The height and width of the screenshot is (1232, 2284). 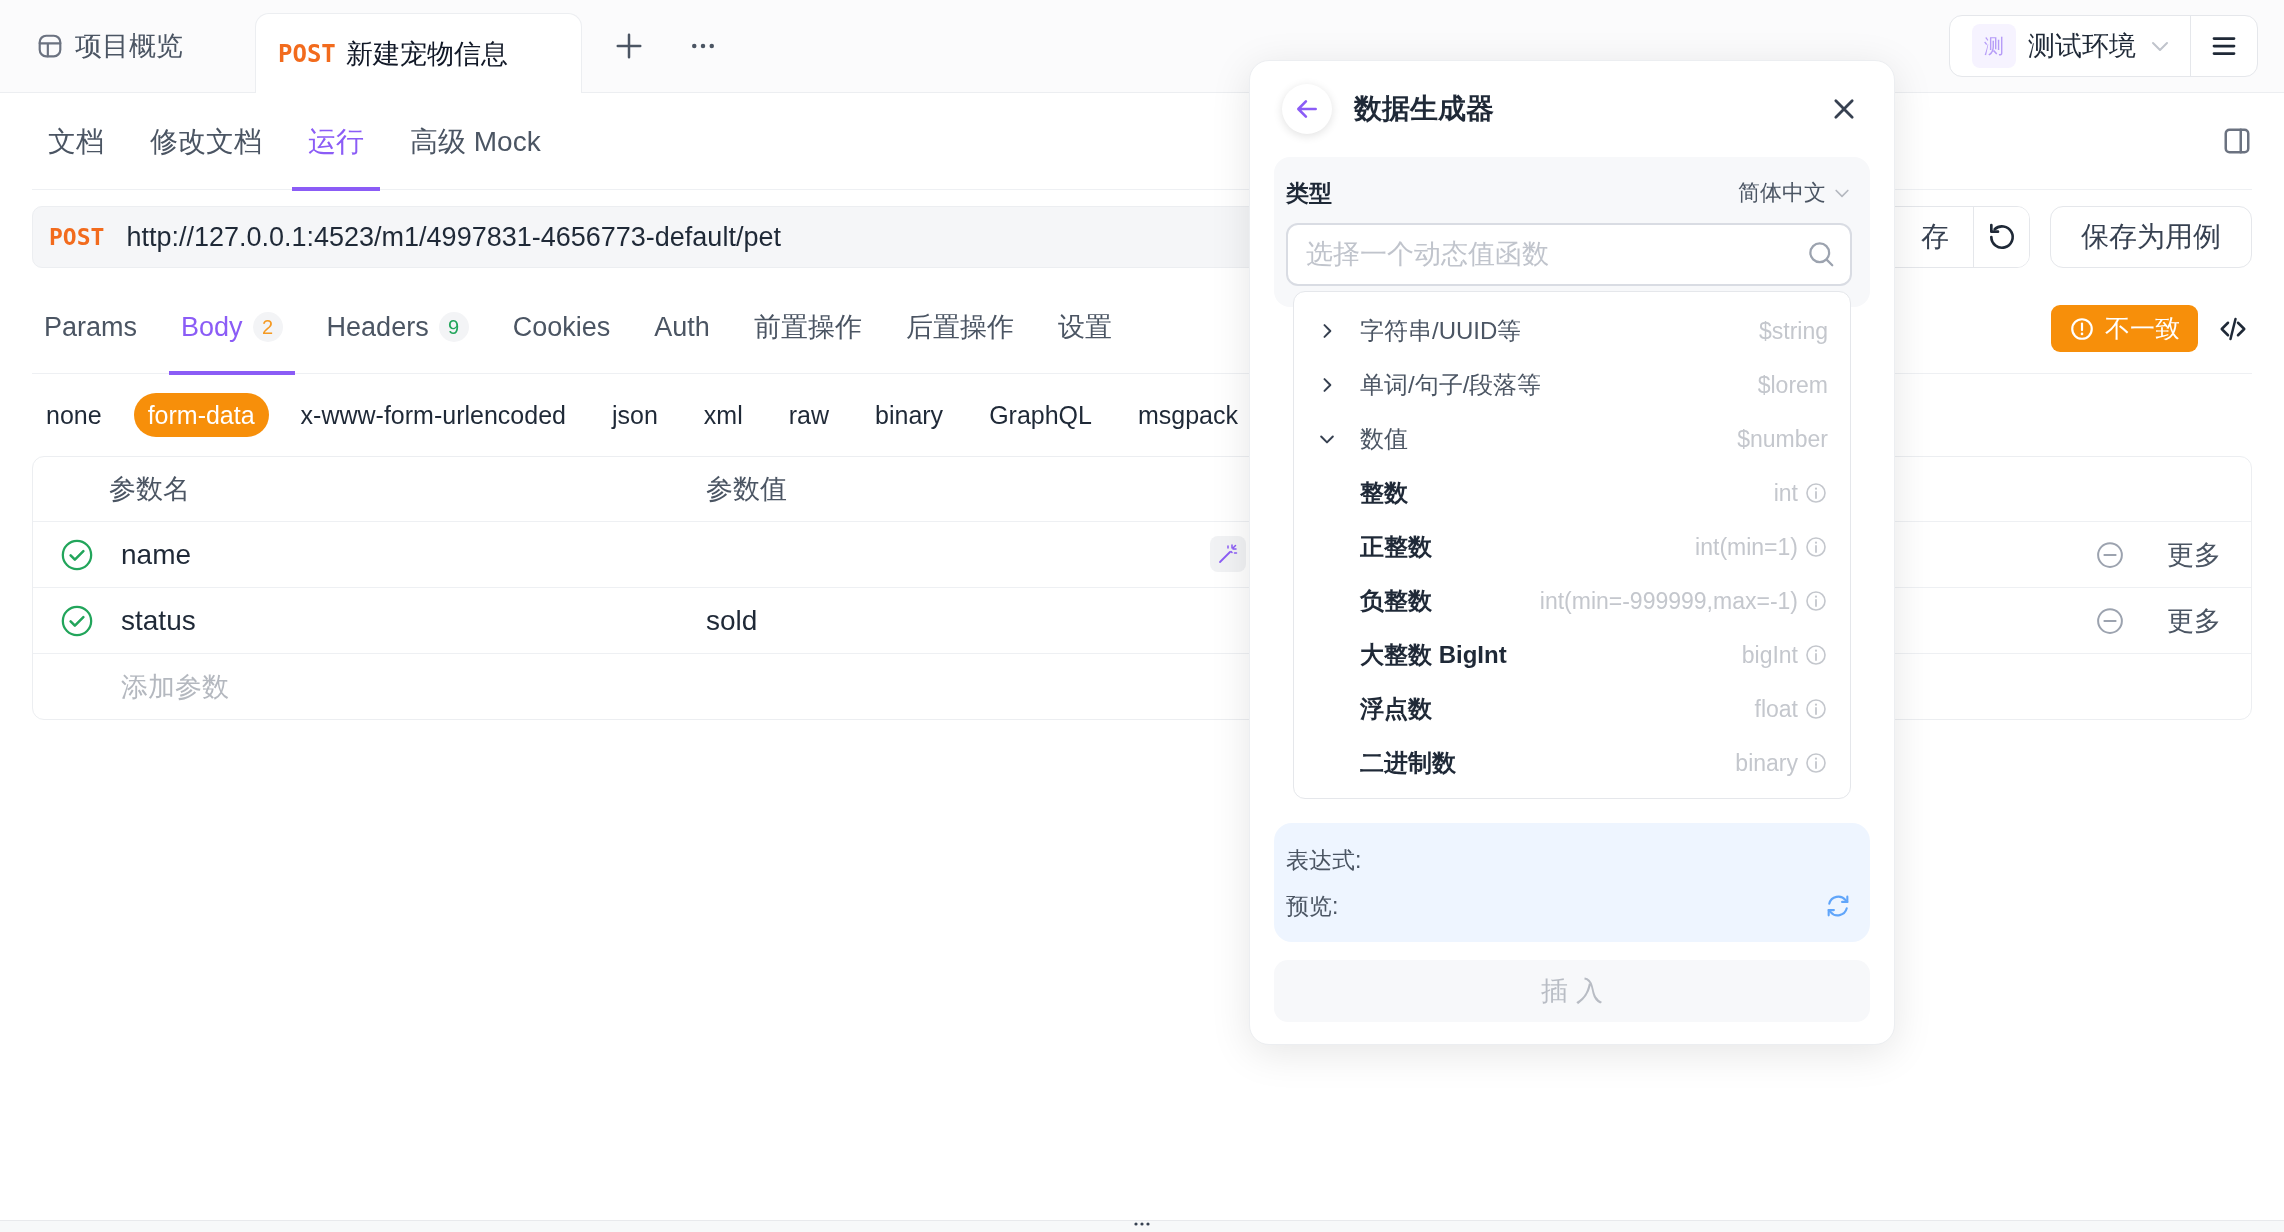 What do you see at coordinates (1408, 763) in the screenshot?
I see `function-label: 二进制数` at bounding box center [1408, 763].